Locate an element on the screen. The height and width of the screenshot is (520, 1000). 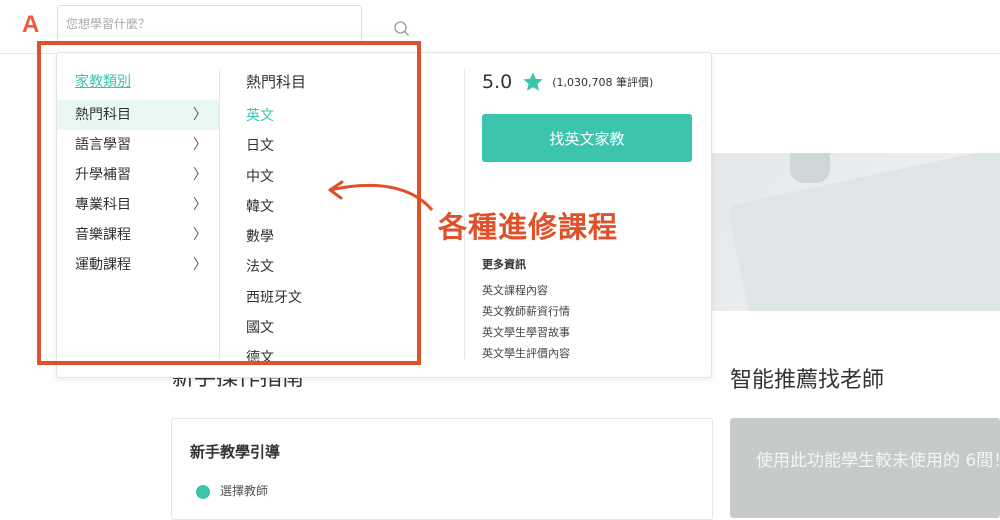
link-salary-info: 英文教師薪資行情 is located at coordinates (526, 311).